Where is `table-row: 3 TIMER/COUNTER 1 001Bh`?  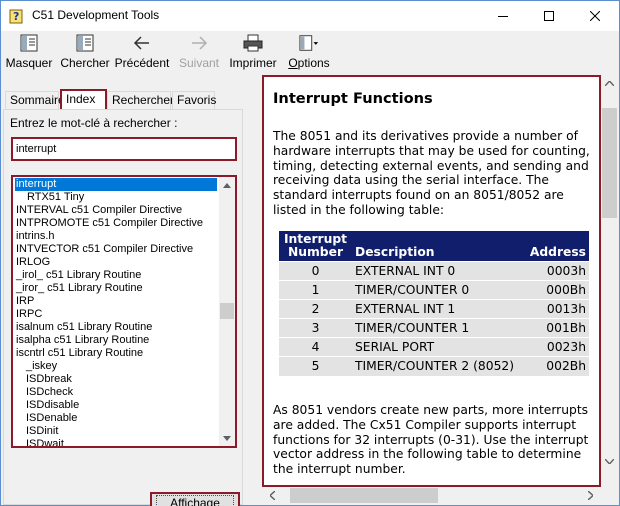 table-row: 3 TIMER/COUNTER 1 001Bh is located at coordinates (434, 328).